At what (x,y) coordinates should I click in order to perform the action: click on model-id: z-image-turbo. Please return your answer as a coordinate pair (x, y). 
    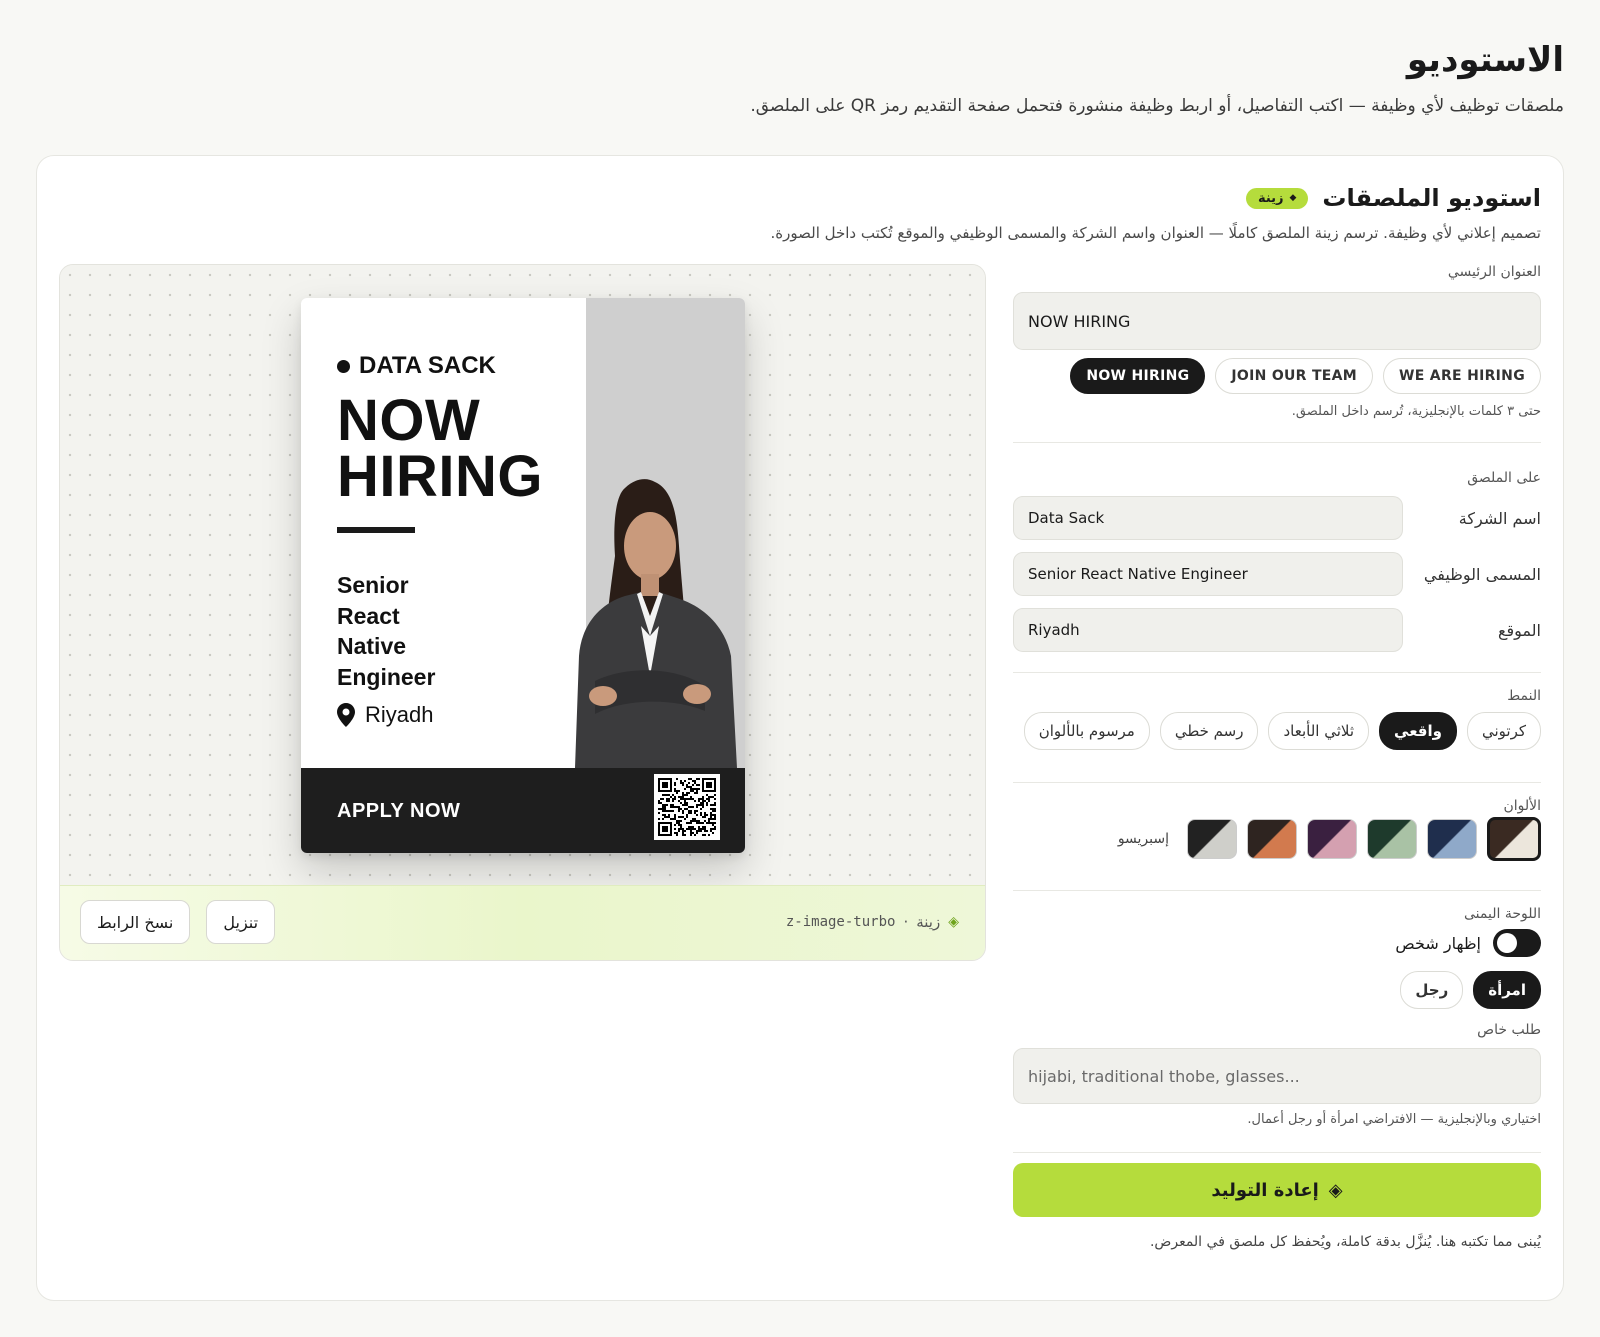
    Looking at the image, I should click on (840, 922).